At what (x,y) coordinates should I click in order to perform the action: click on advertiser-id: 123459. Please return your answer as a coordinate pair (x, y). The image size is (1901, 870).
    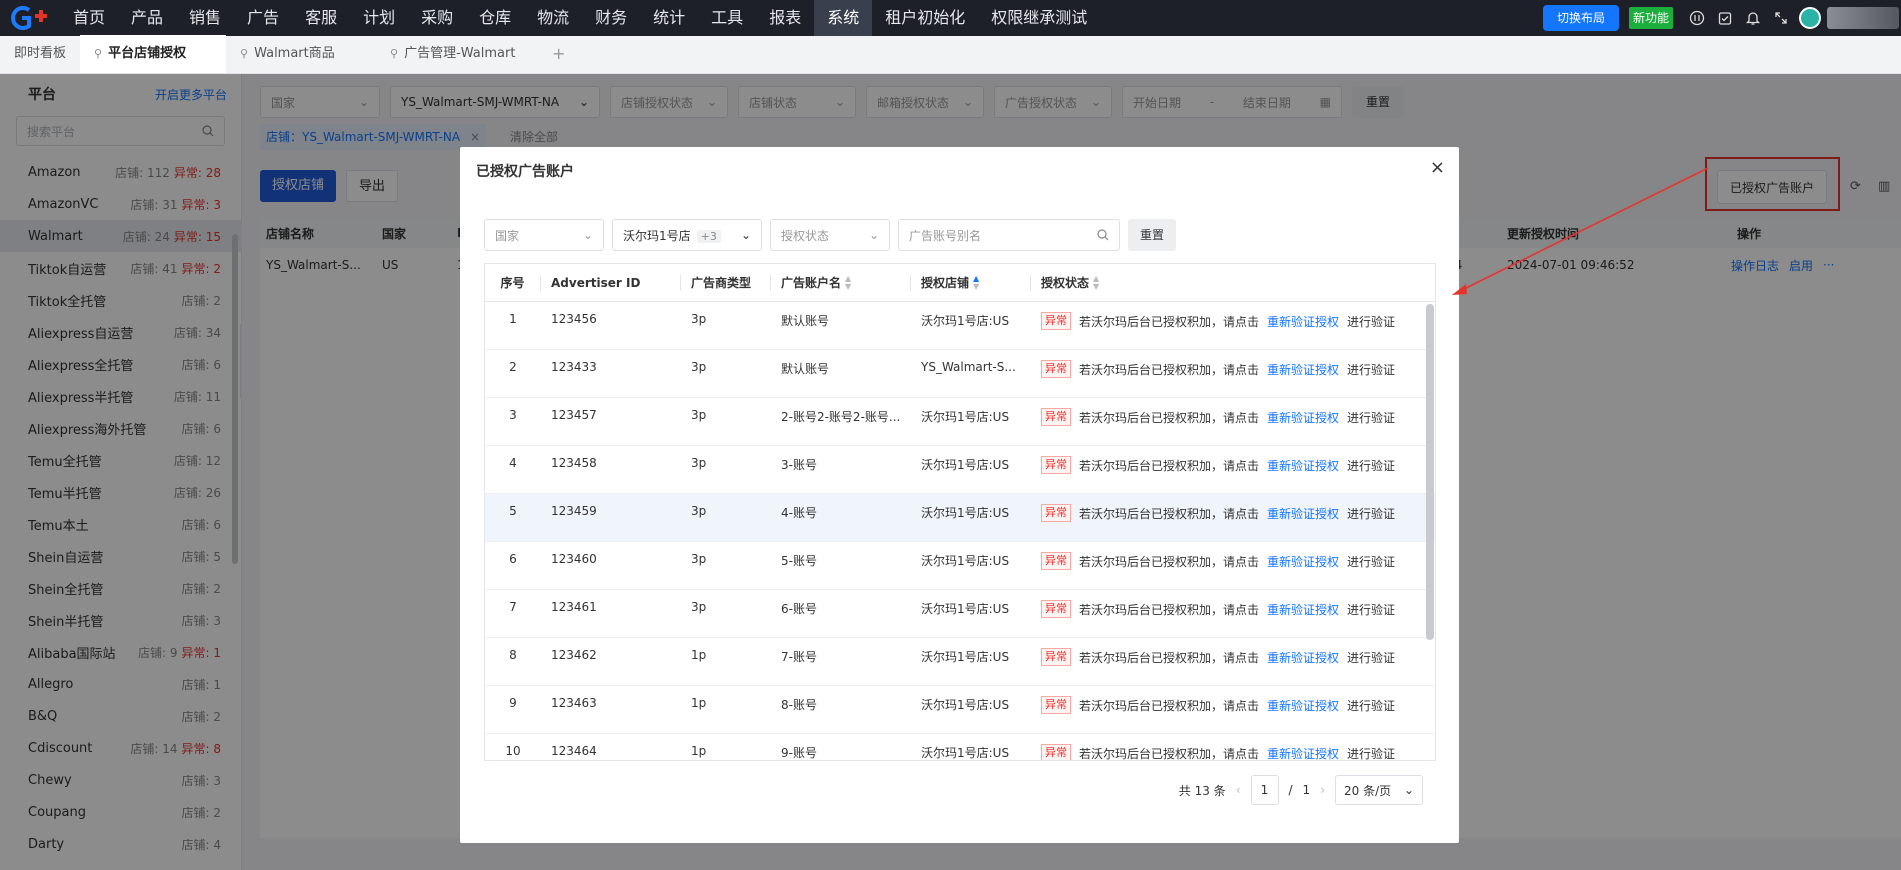
    Looking at the image, I should click on (574, 511).